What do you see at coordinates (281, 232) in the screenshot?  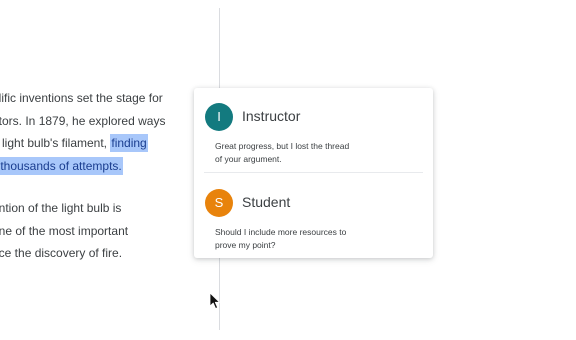 I see `comment-line: Should I include more resources to` at bounding box center [281, 232].